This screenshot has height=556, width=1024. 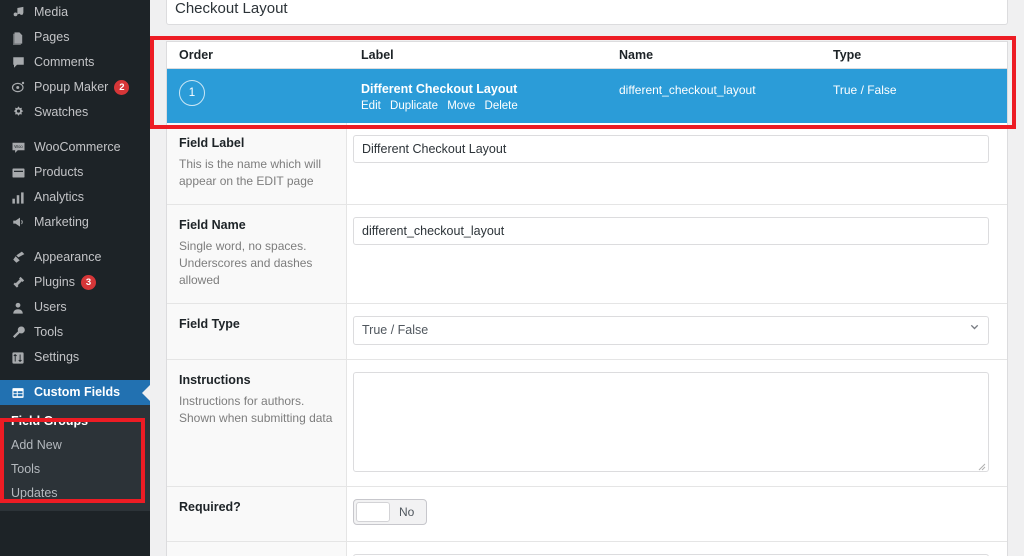 I want to click on sidebar-item-marketing: Marketing, so click(x=75, y=222).